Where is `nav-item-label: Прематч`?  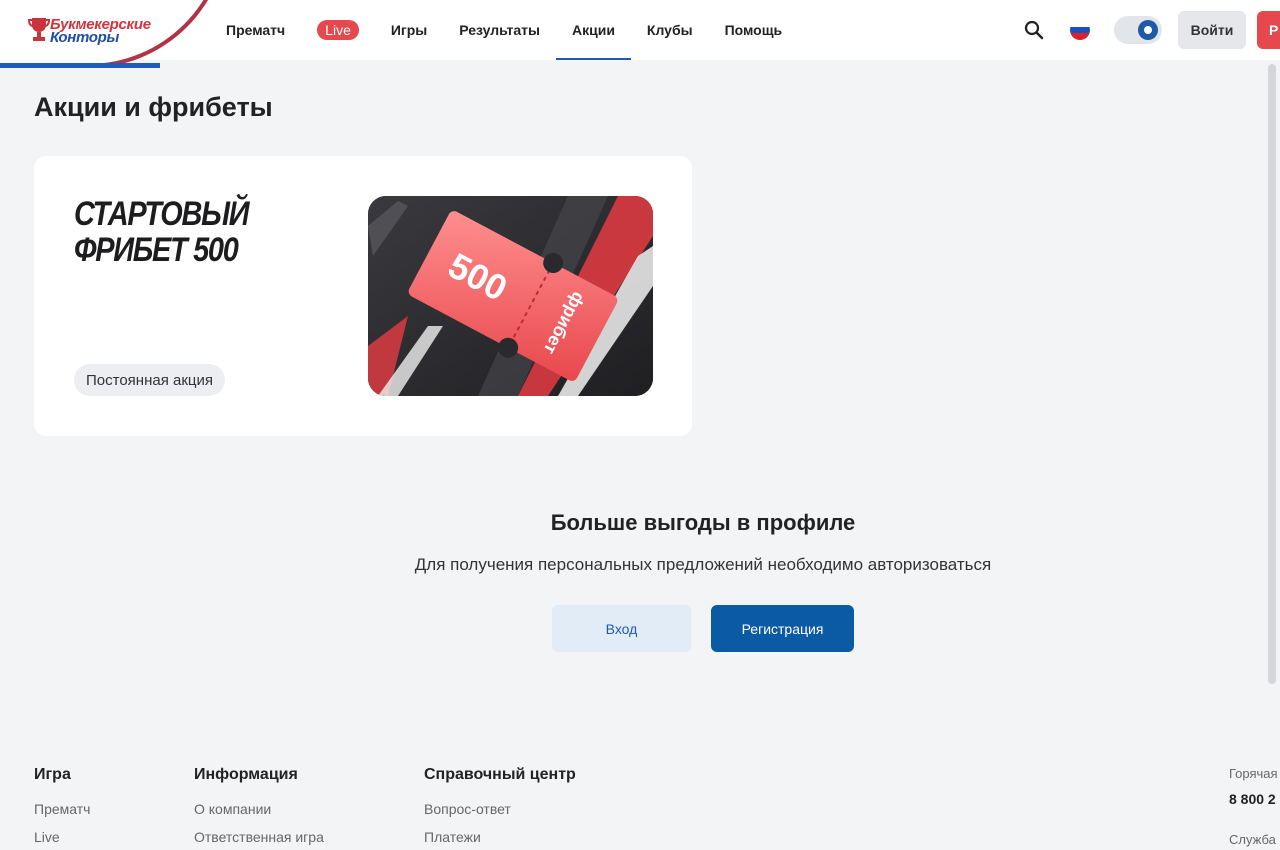
nav-item-label: Прематч is located at coordinates (256, 30).